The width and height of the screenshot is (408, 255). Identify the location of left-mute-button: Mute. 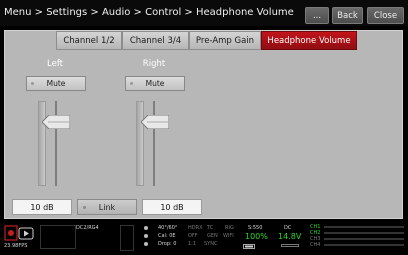
(56, 83).